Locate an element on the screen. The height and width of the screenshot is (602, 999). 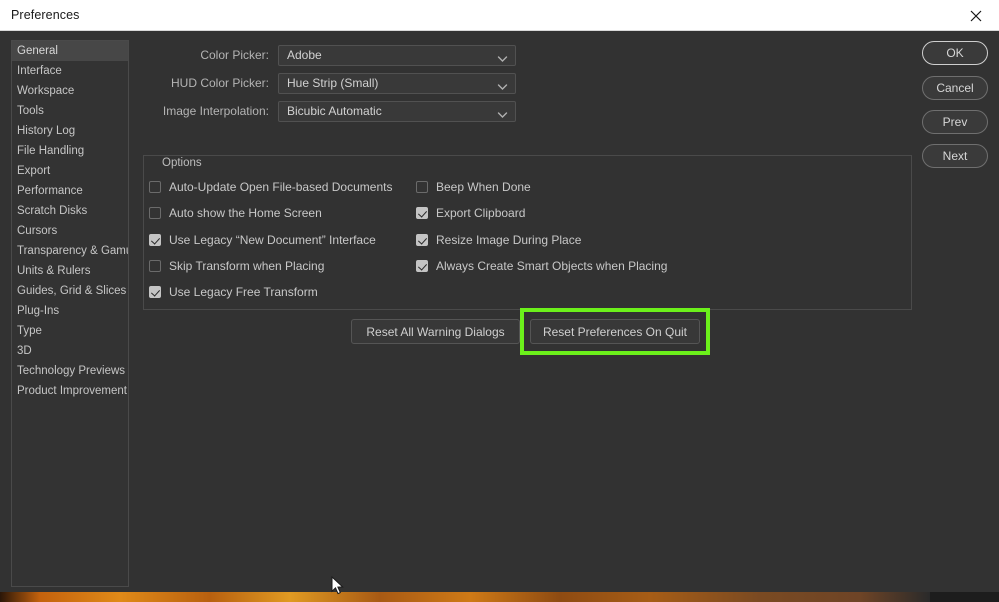
checkbox-label: Always Create Smart Objects when Placing is located at coordinates (552, 266).